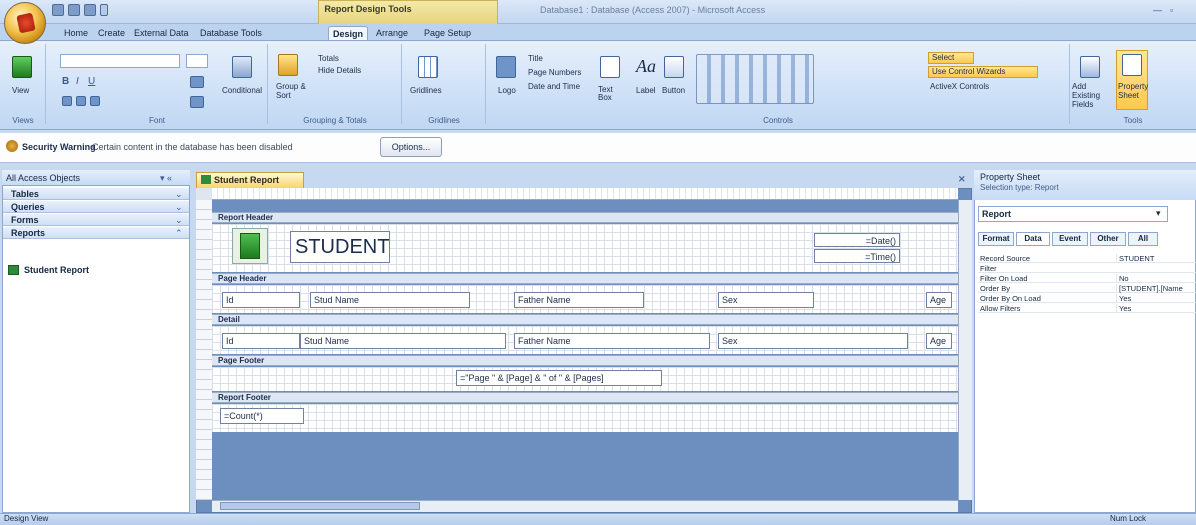 This screenshot has width=1196, height=525. What do you see at coordinates (96, 194) in the screenshot?
I see `nav-group-tables: Tables ⌄` at bounding box center [96, 194].